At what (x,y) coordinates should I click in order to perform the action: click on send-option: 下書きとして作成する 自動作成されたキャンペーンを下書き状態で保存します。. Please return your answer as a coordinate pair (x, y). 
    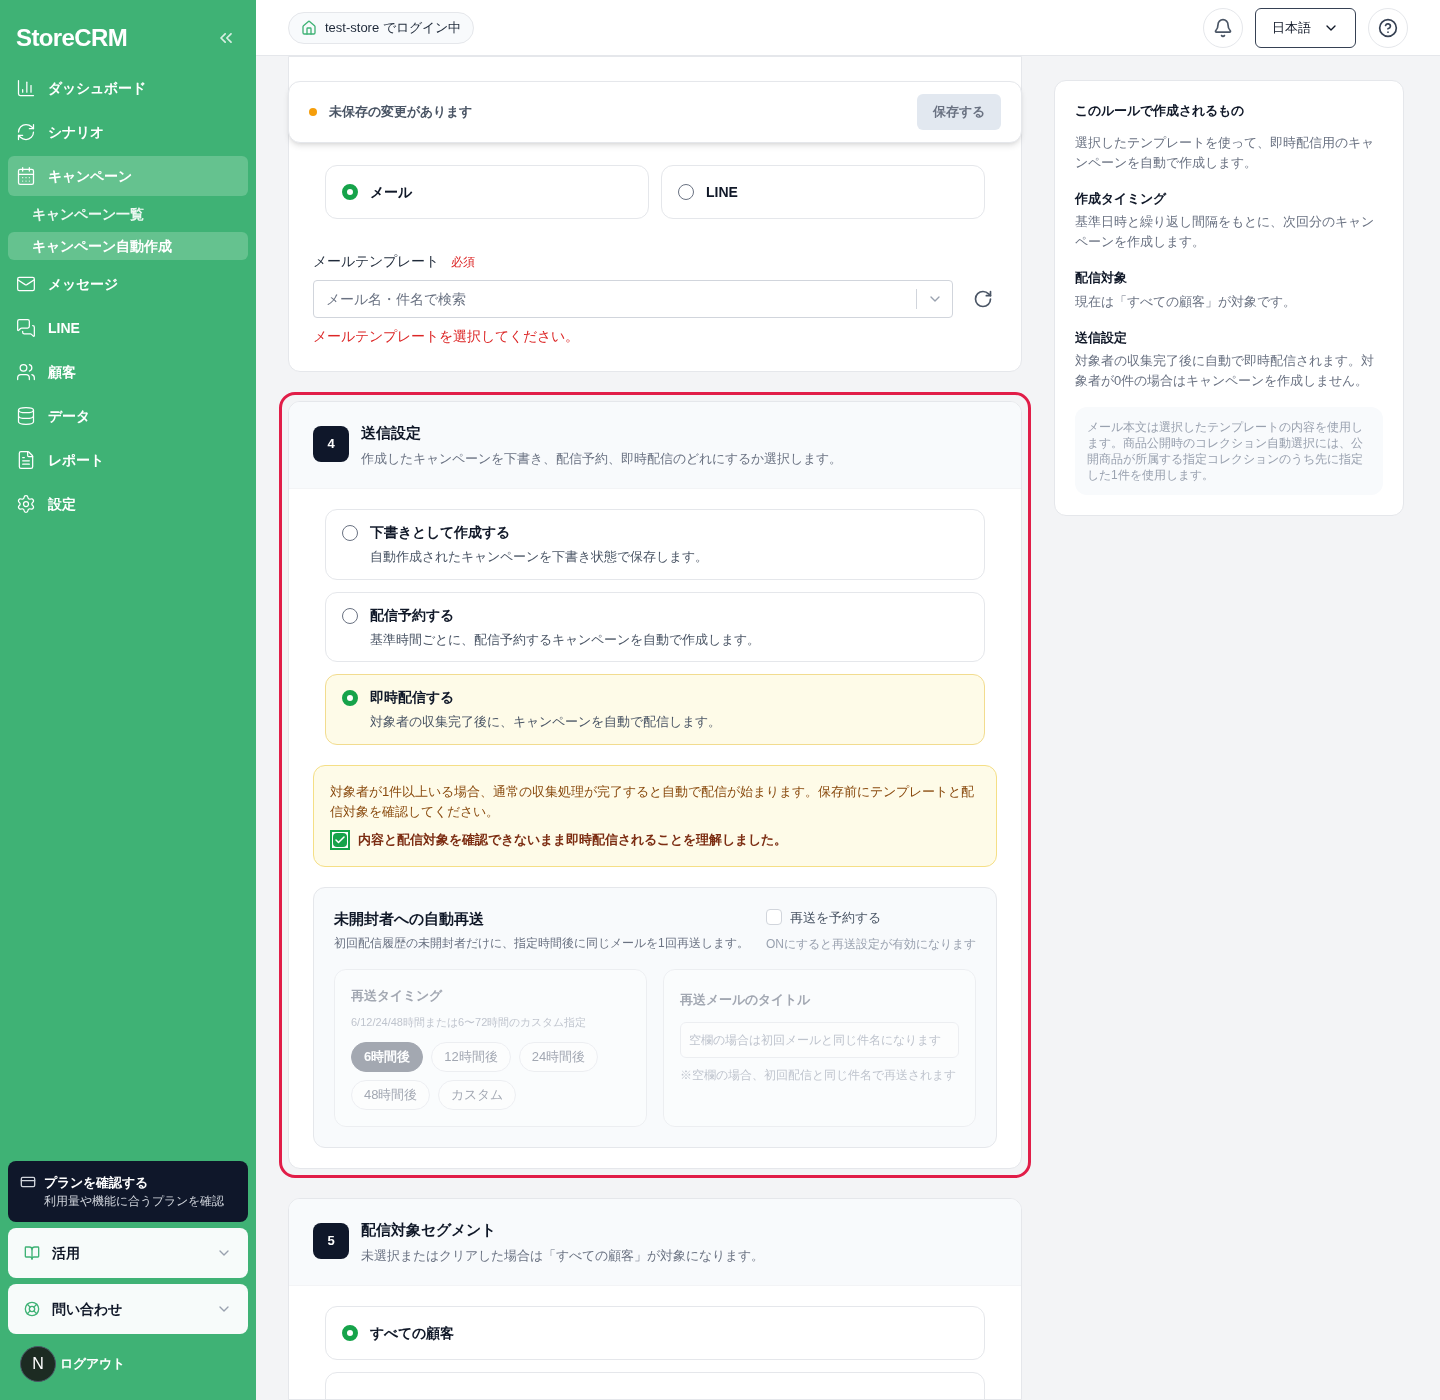
    Looking at the image, I should click on (655, 544).